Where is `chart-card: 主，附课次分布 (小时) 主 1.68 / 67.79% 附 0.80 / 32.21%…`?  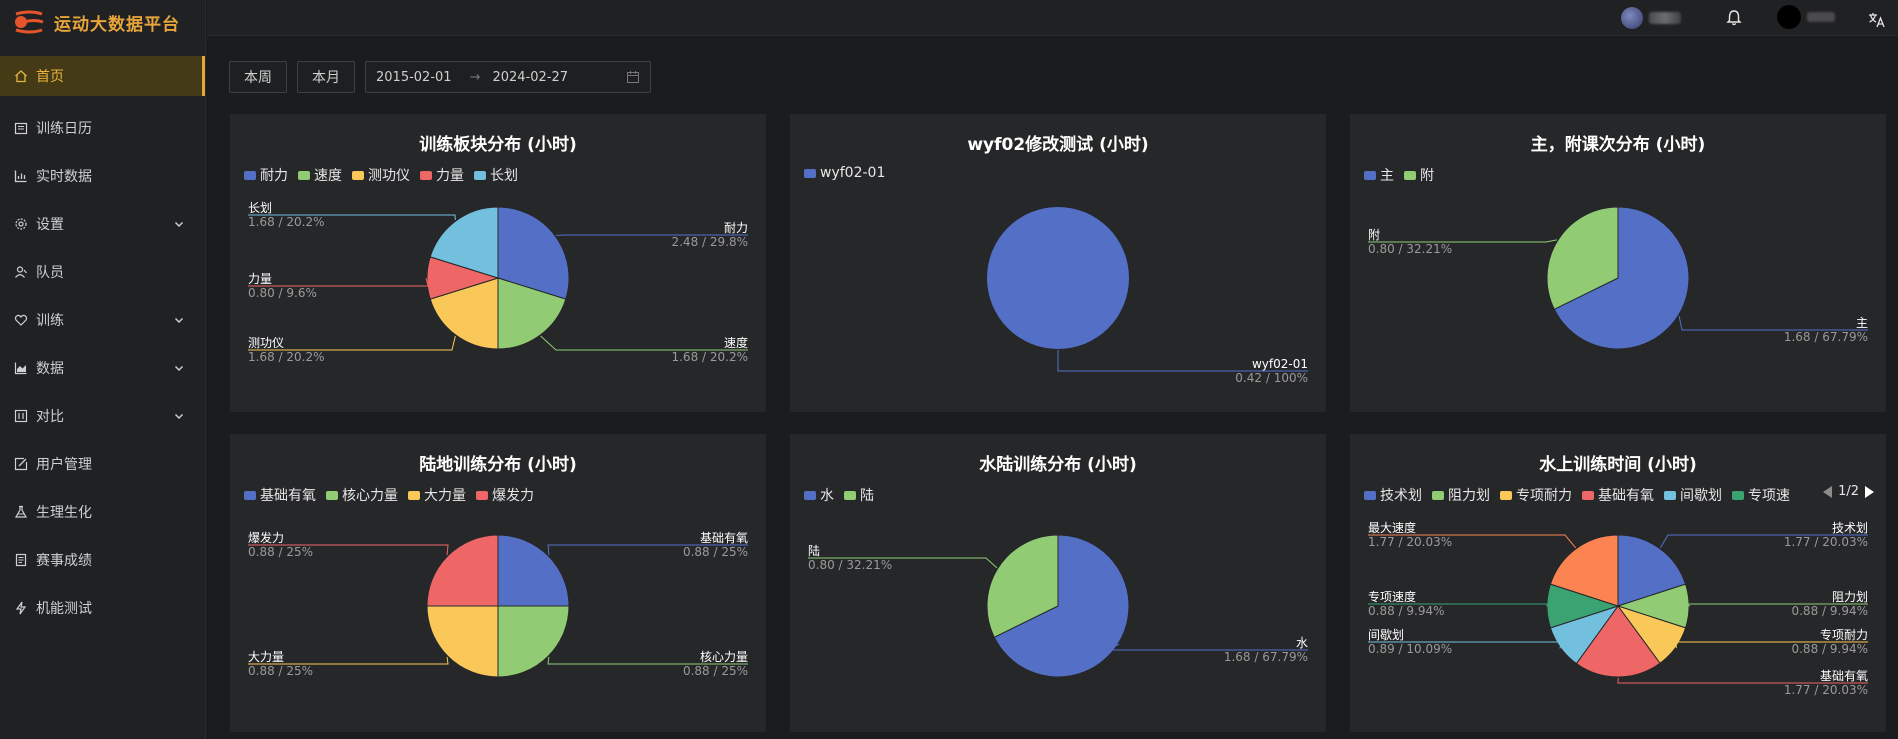 chart-card: 主，附课次分布 (小时) 主 1.68 / 67.79% 附 0.80 / 32.21%… is located at coordinates (1618, 263).